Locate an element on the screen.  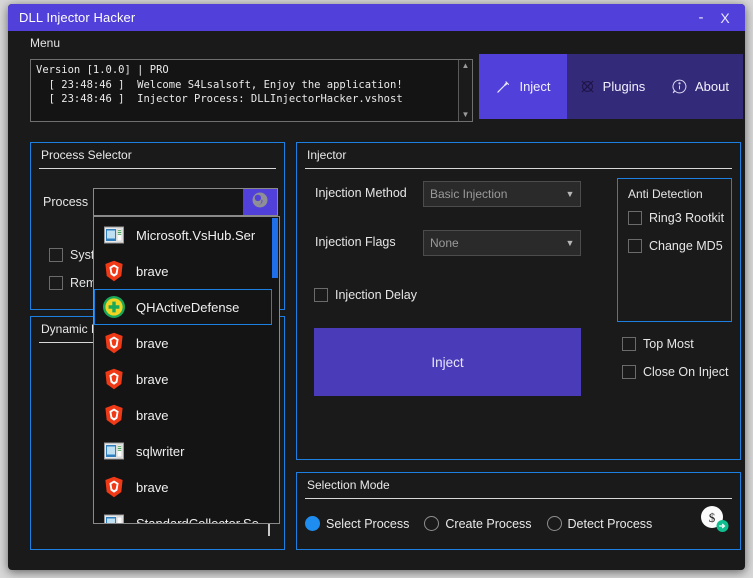
list-item: StandardCollector.Se is located at coordinates (183, 514).